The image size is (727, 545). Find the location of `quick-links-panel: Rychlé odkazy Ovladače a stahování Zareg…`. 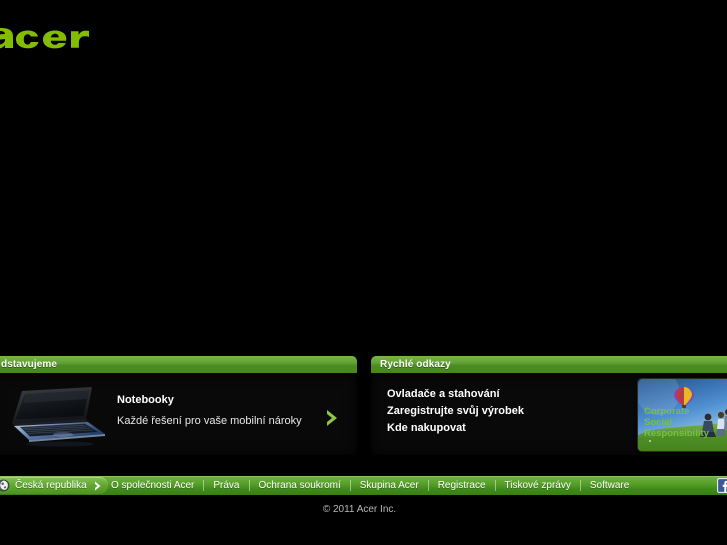

quick-links-panel: Rychlé odkazy Ovladače a stahování Zareg… is located at coordinates (549, 405).